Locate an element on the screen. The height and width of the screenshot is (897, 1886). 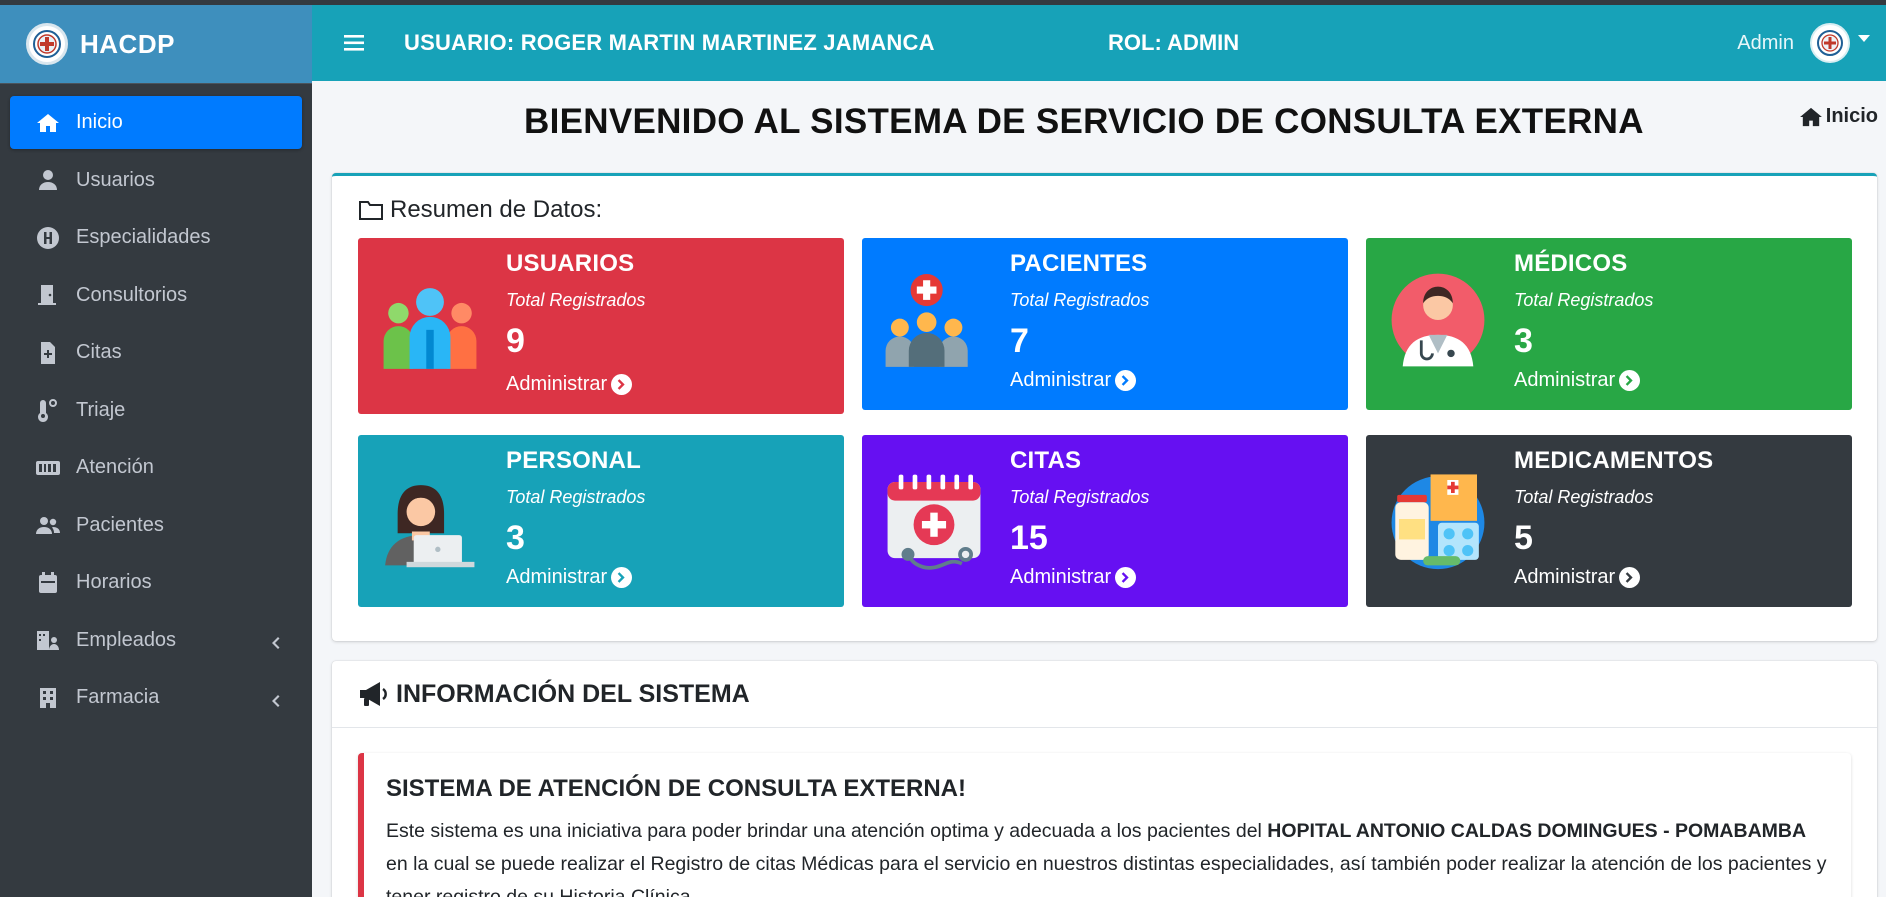
box-title: MEDICAMENTOS is located at coordinates (1614, 460).